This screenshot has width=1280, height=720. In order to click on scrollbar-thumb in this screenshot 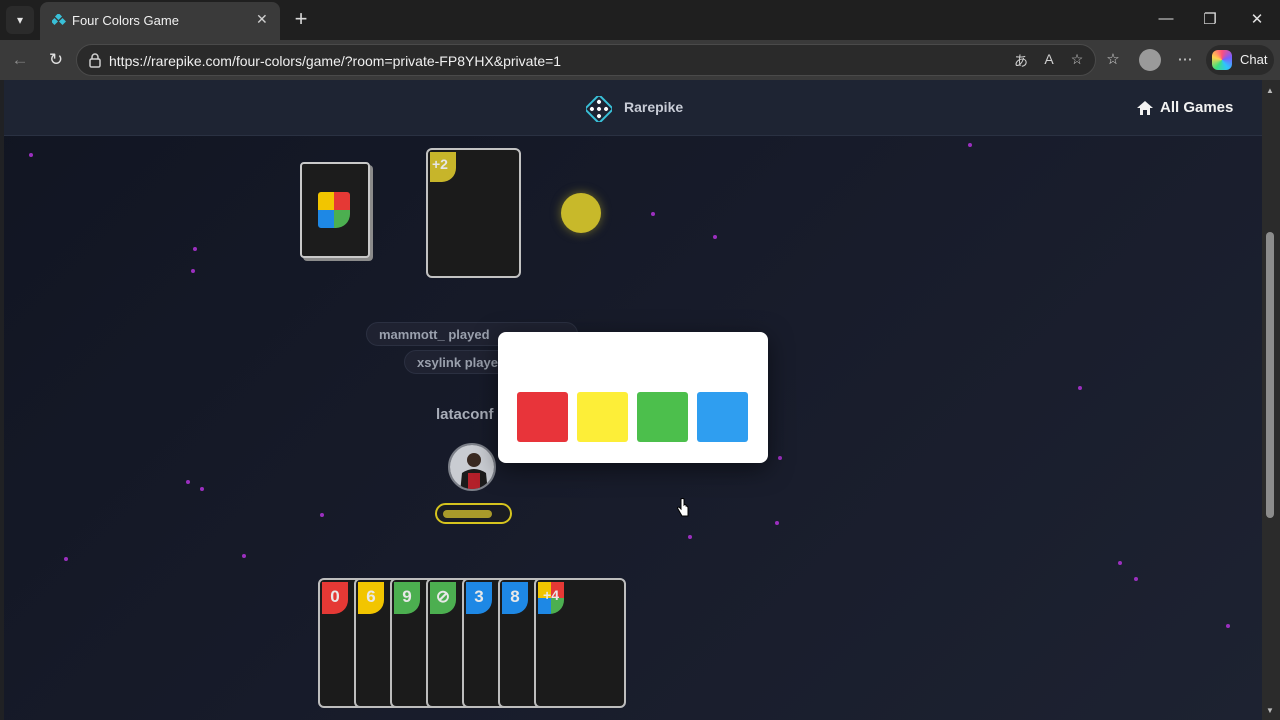, I will do `click(1270, 375)`.